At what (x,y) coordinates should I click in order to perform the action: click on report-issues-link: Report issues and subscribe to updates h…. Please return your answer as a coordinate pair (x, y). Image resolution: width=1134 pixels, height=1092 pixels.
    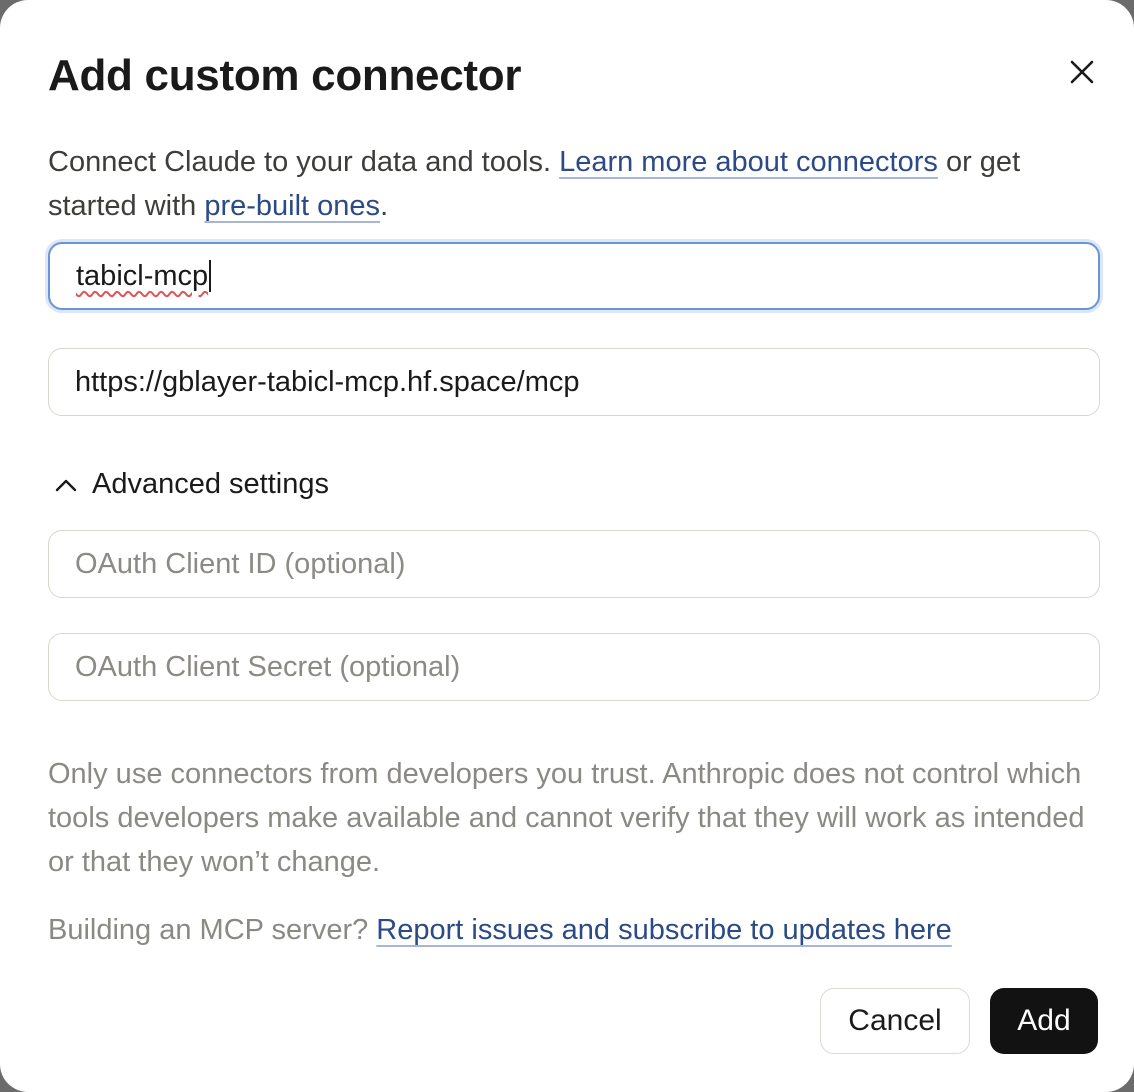
    Looking at the image, I should click on (664, 930).